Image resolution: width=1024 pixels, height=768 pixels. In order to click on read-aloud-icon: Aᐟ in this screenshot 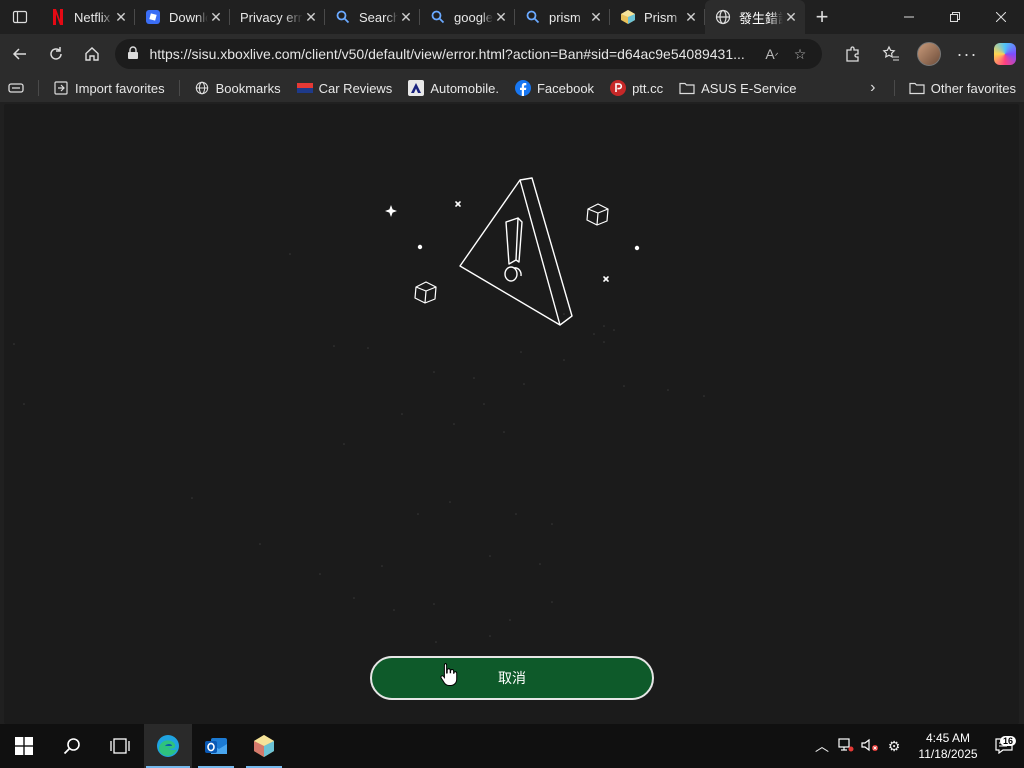, I will do `click(772, 54)`.